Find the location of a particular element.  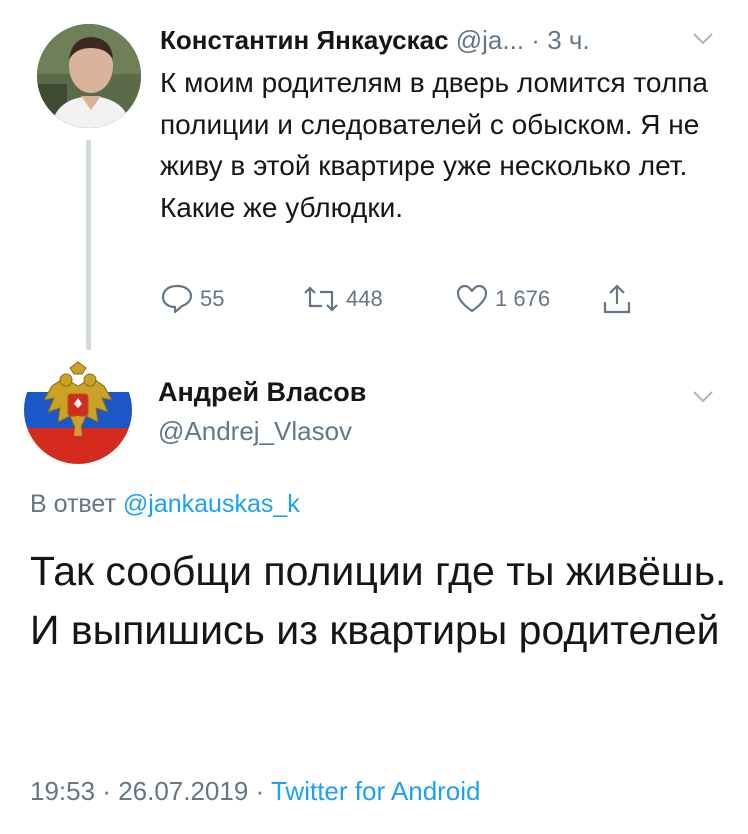

reply-author-name: Андрей Власов is located at coordinates (262, 392).